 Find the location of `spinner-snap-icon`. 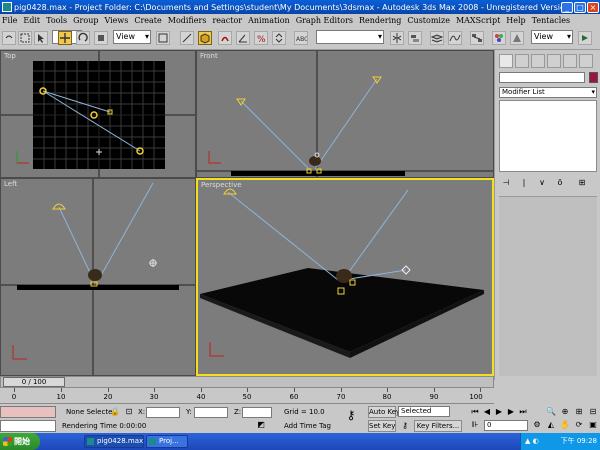

spinner-snap-icon is located at coordinates (279, 38).